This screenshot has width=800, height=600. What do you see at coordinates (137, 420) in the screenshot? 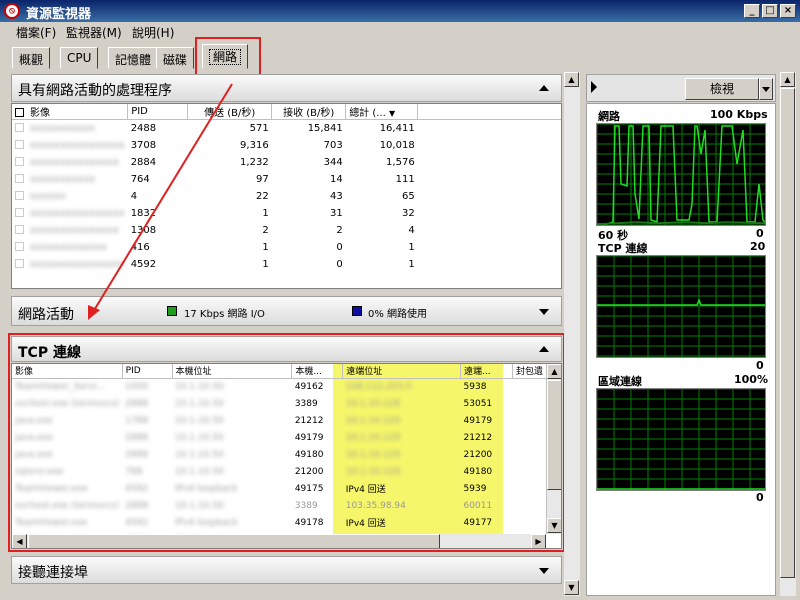
I see `tcp-pid: 1788` at bounding box center [137, 420].